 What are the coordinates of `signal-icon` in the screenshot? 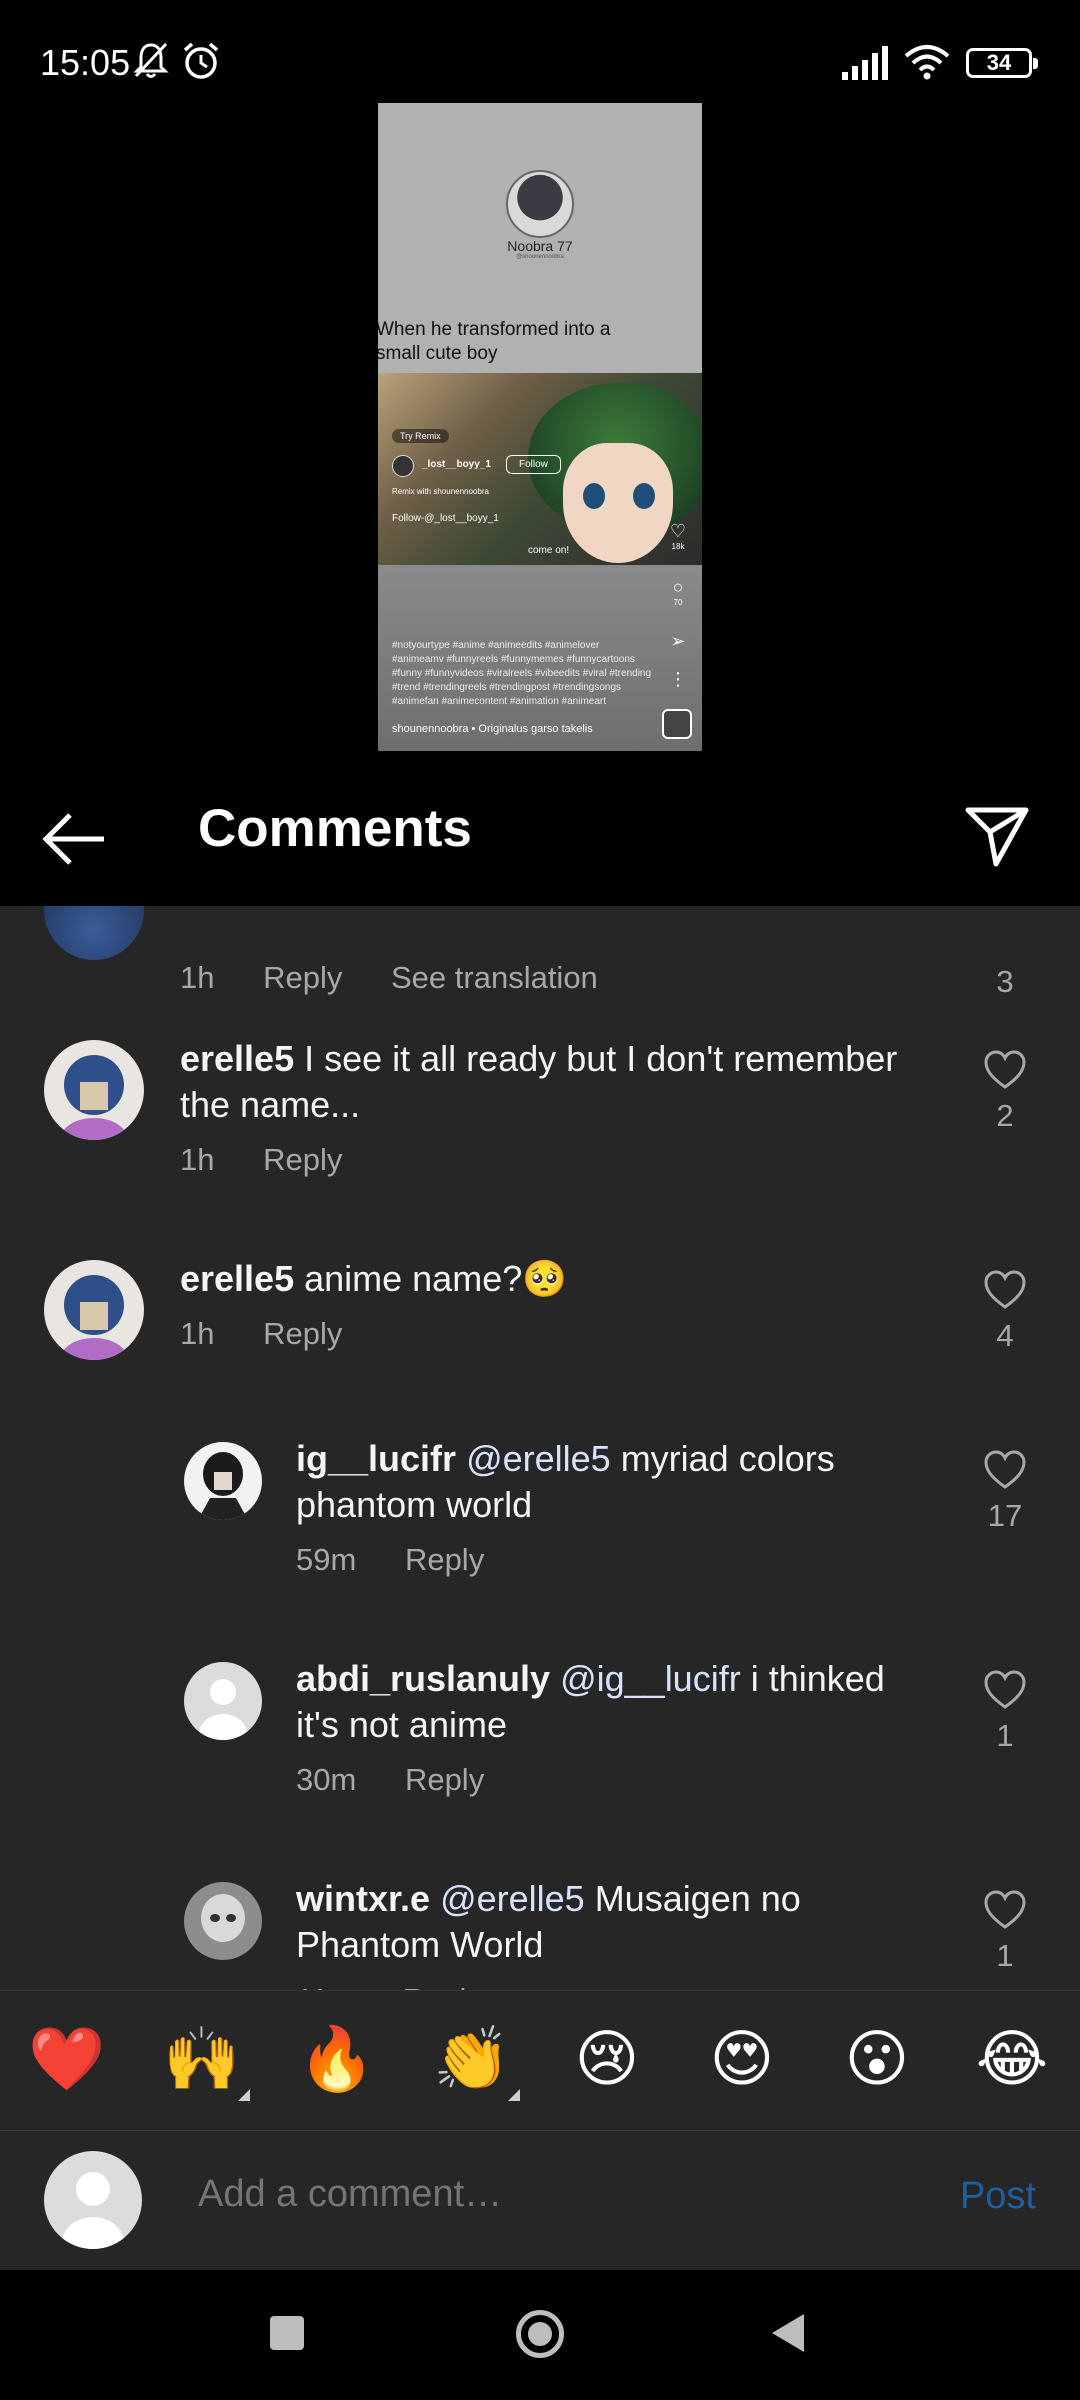 It's located at (865, 63).